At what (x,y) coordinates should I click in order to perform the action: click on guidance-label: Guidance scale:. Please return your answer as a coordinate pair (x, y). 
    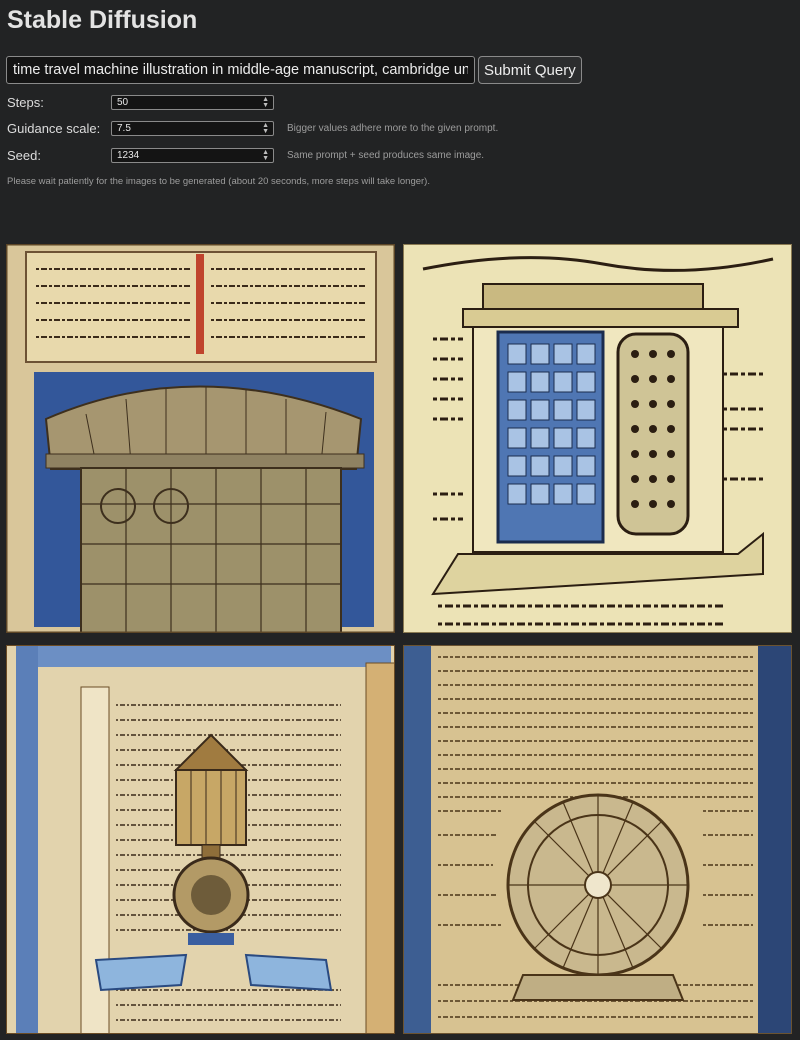
    Looking at the image, I should click on (54, 128).